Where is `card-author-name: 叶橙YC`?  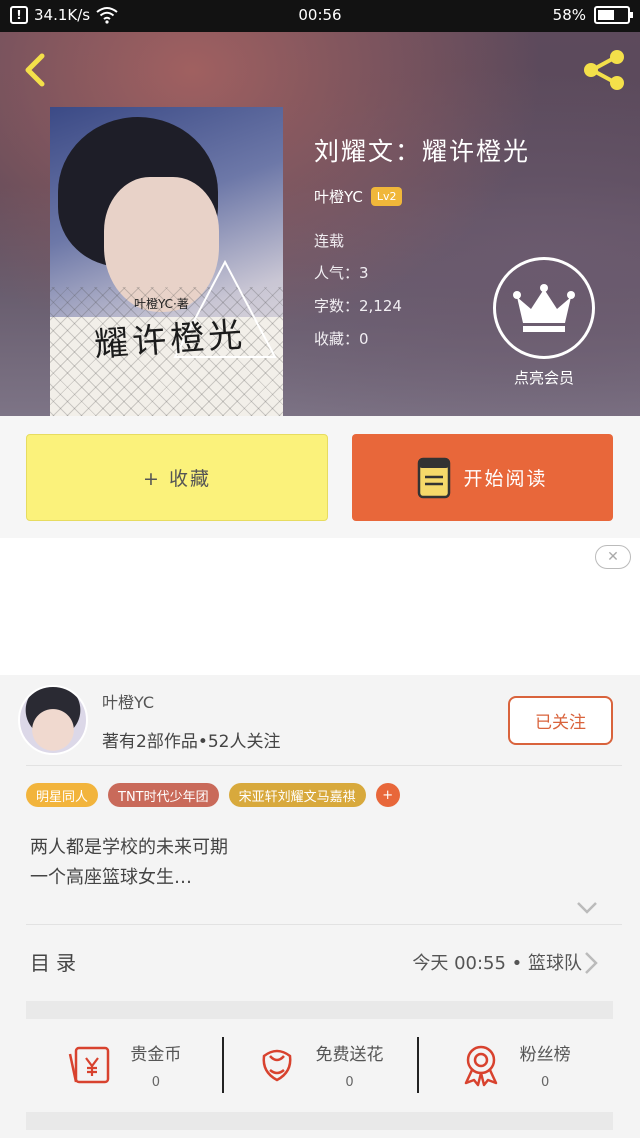
card-author-name: 叶橙YC is located at coordinates (128, 701).